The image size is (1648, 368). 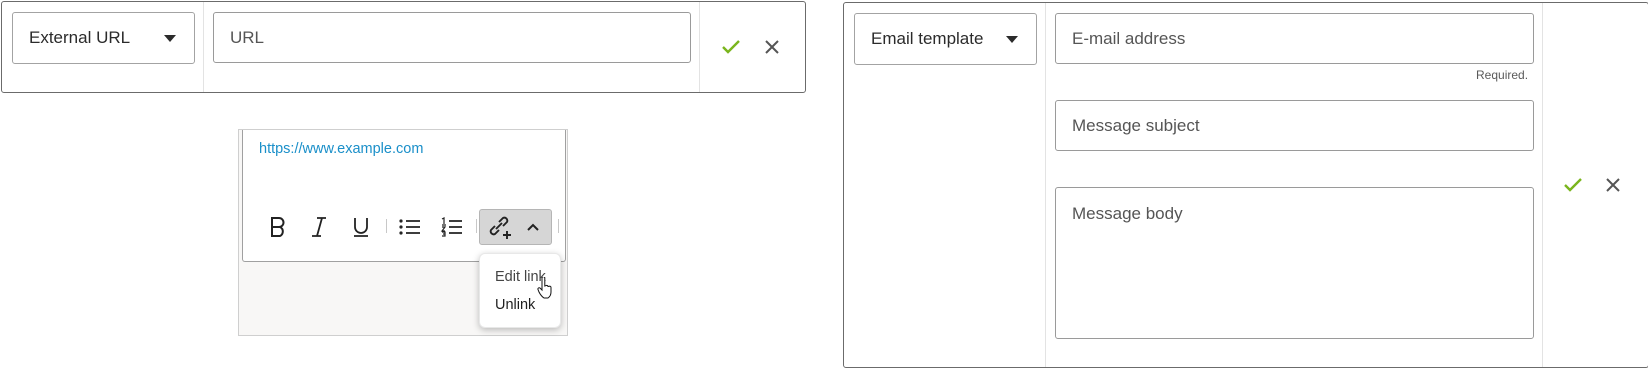 I want to click on email-required-hint: Required., so click(x=1502, y=75).